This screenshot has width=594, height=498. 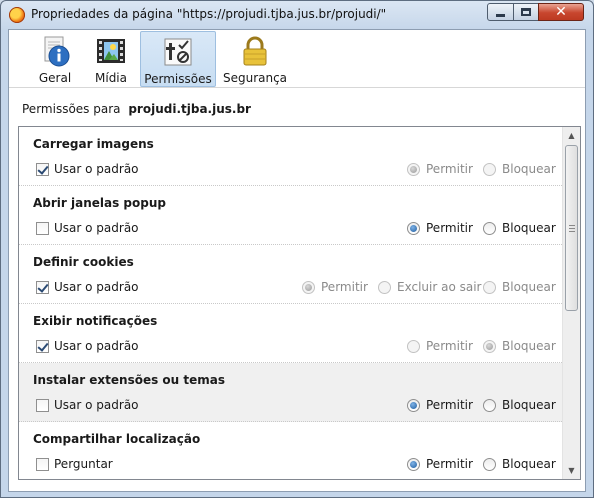 I want to click on chevron-down-icon: ▼, so click(x=571, y=470).